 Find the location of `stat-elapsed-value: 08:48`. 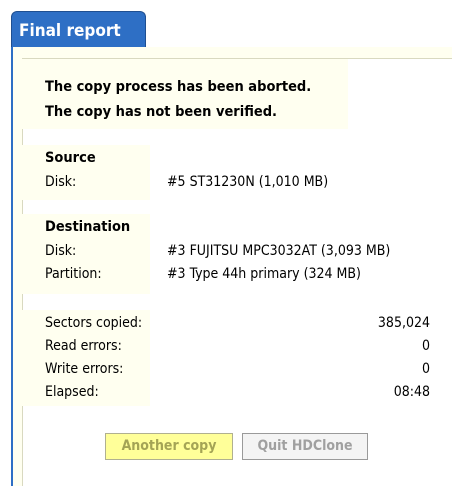

stat-elapsed-value: 08:48 is located at coordinates (411, 392).